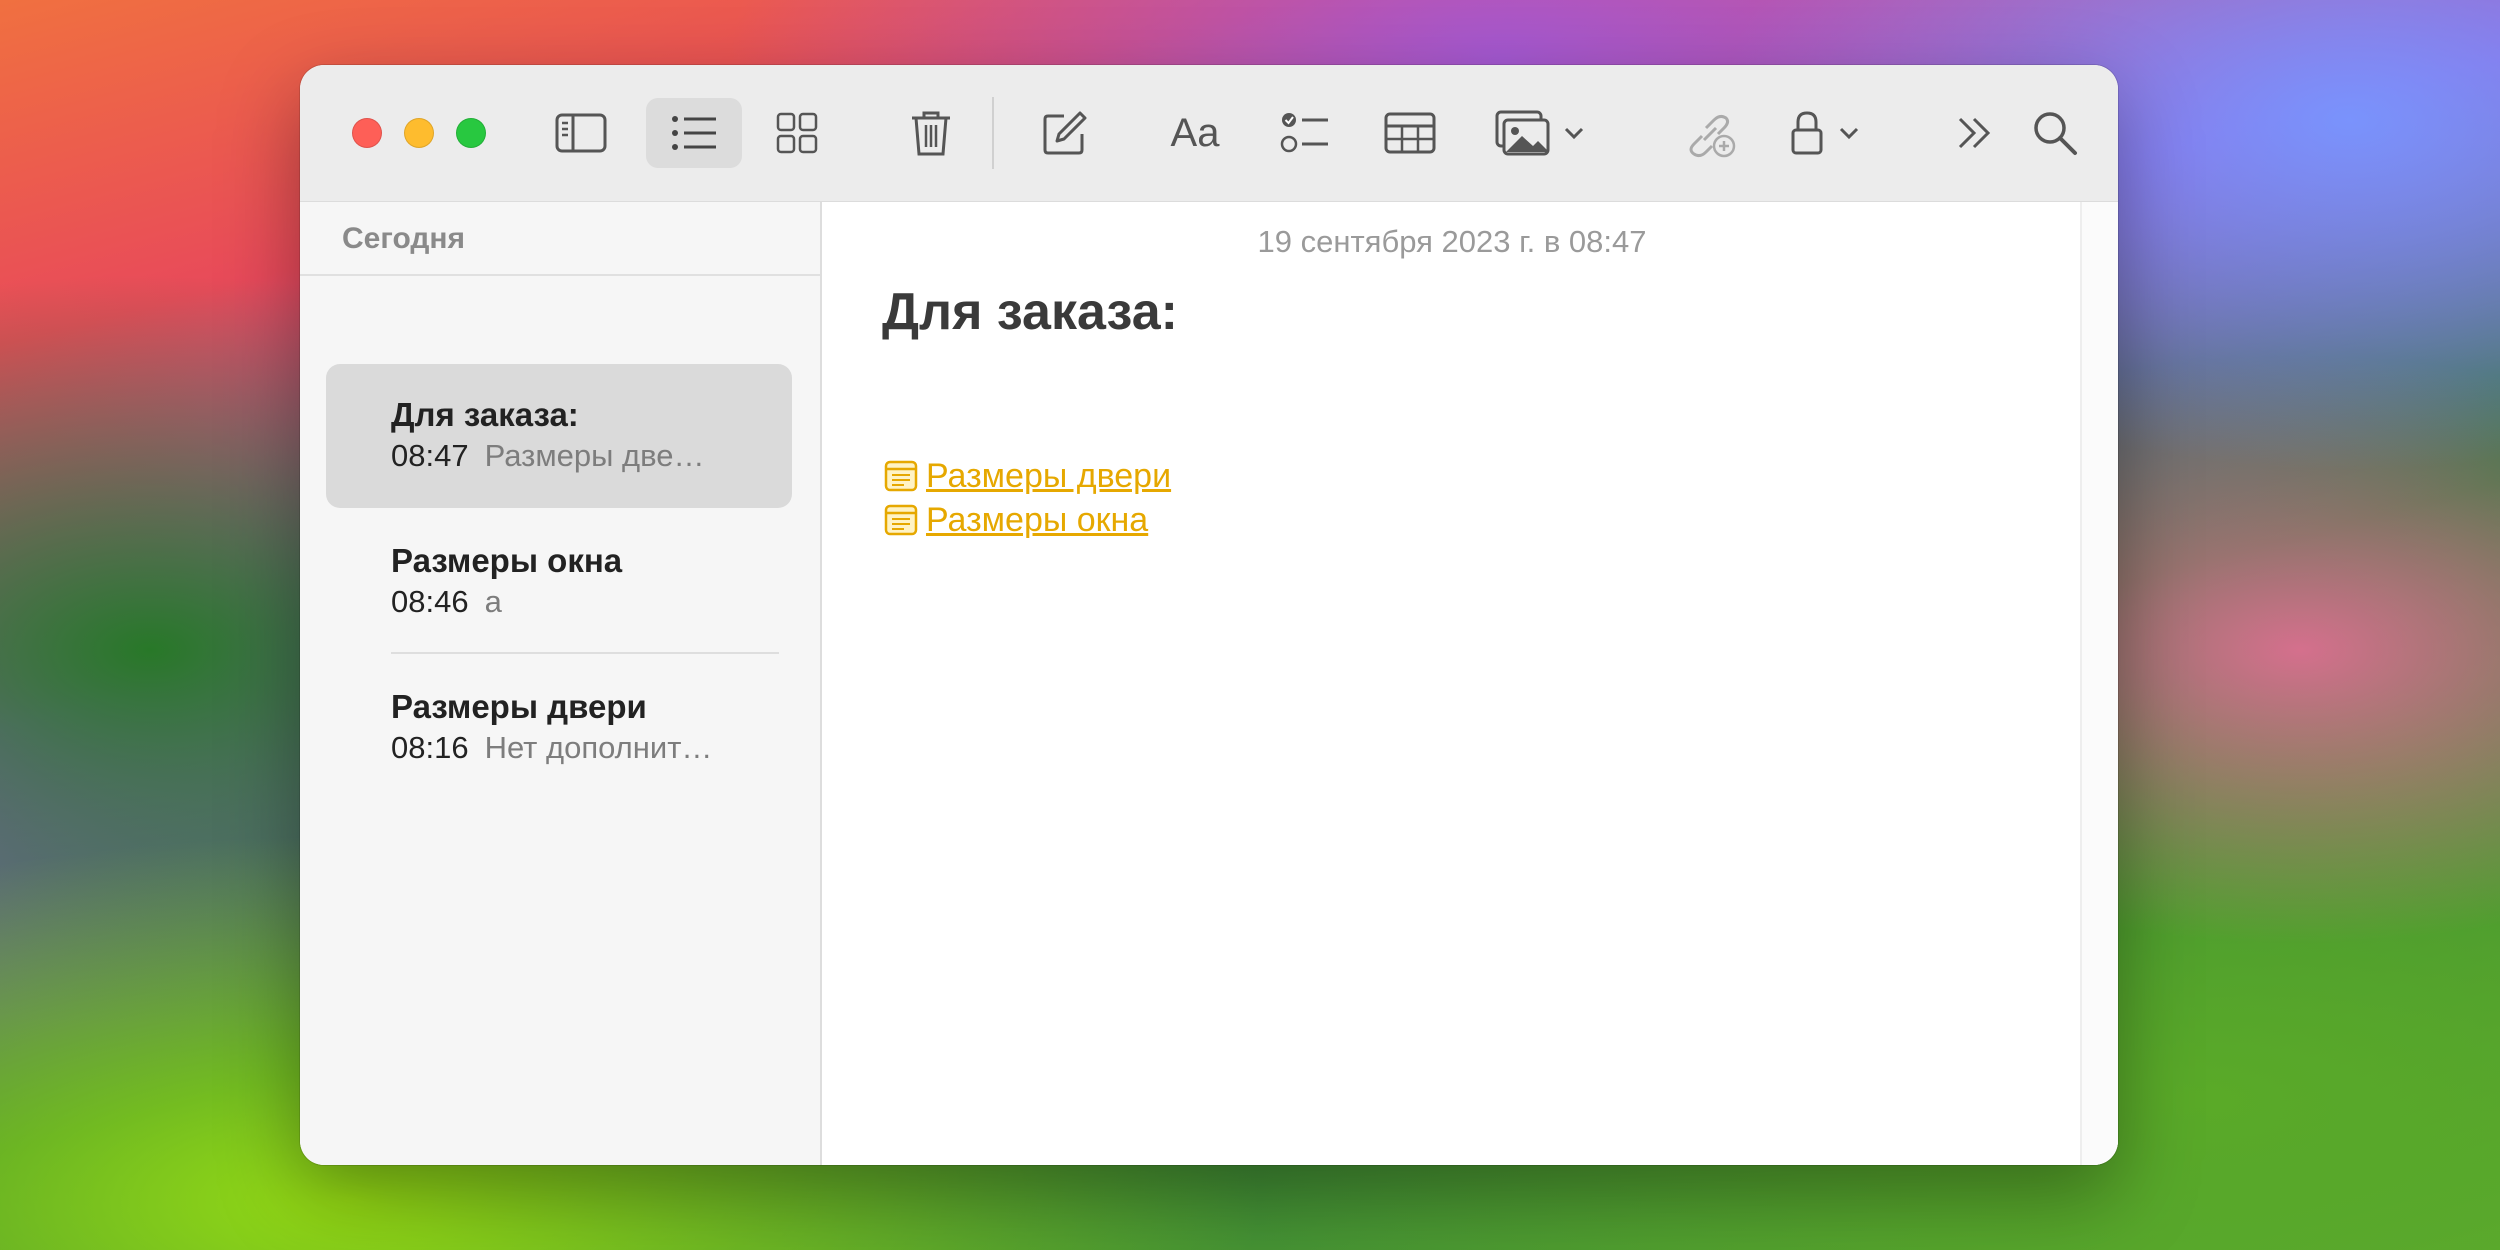  Describe the element at coordinates (367, 133) in the screenshot. I see `close-window-button` at that location.